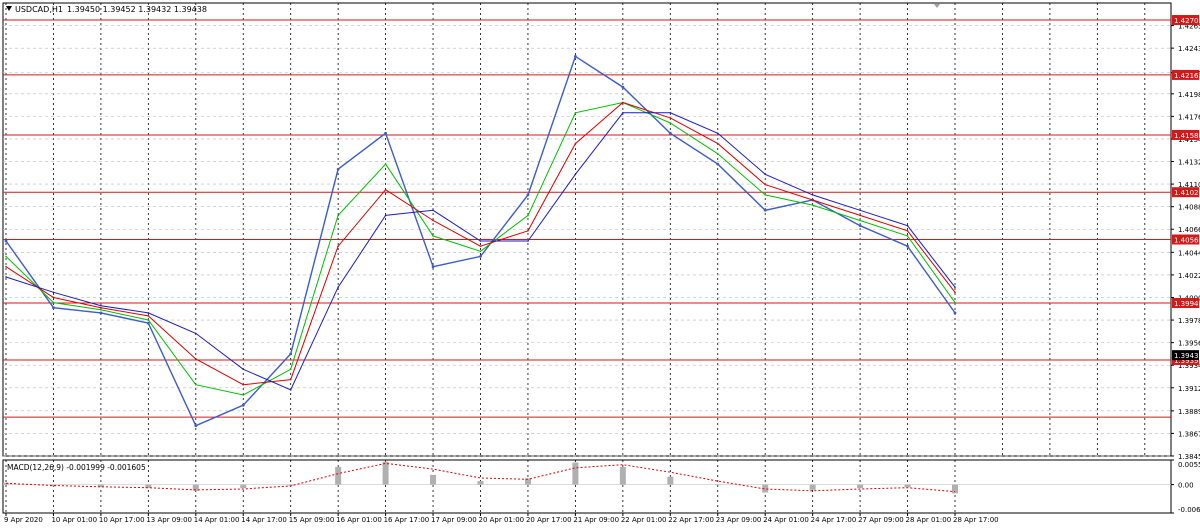 The height and width of the screenshot is (531, 1200). Describe the element at coordinates (1189, 95) in the screenshot. I see `price-tick-label: 1.41985` at that location.